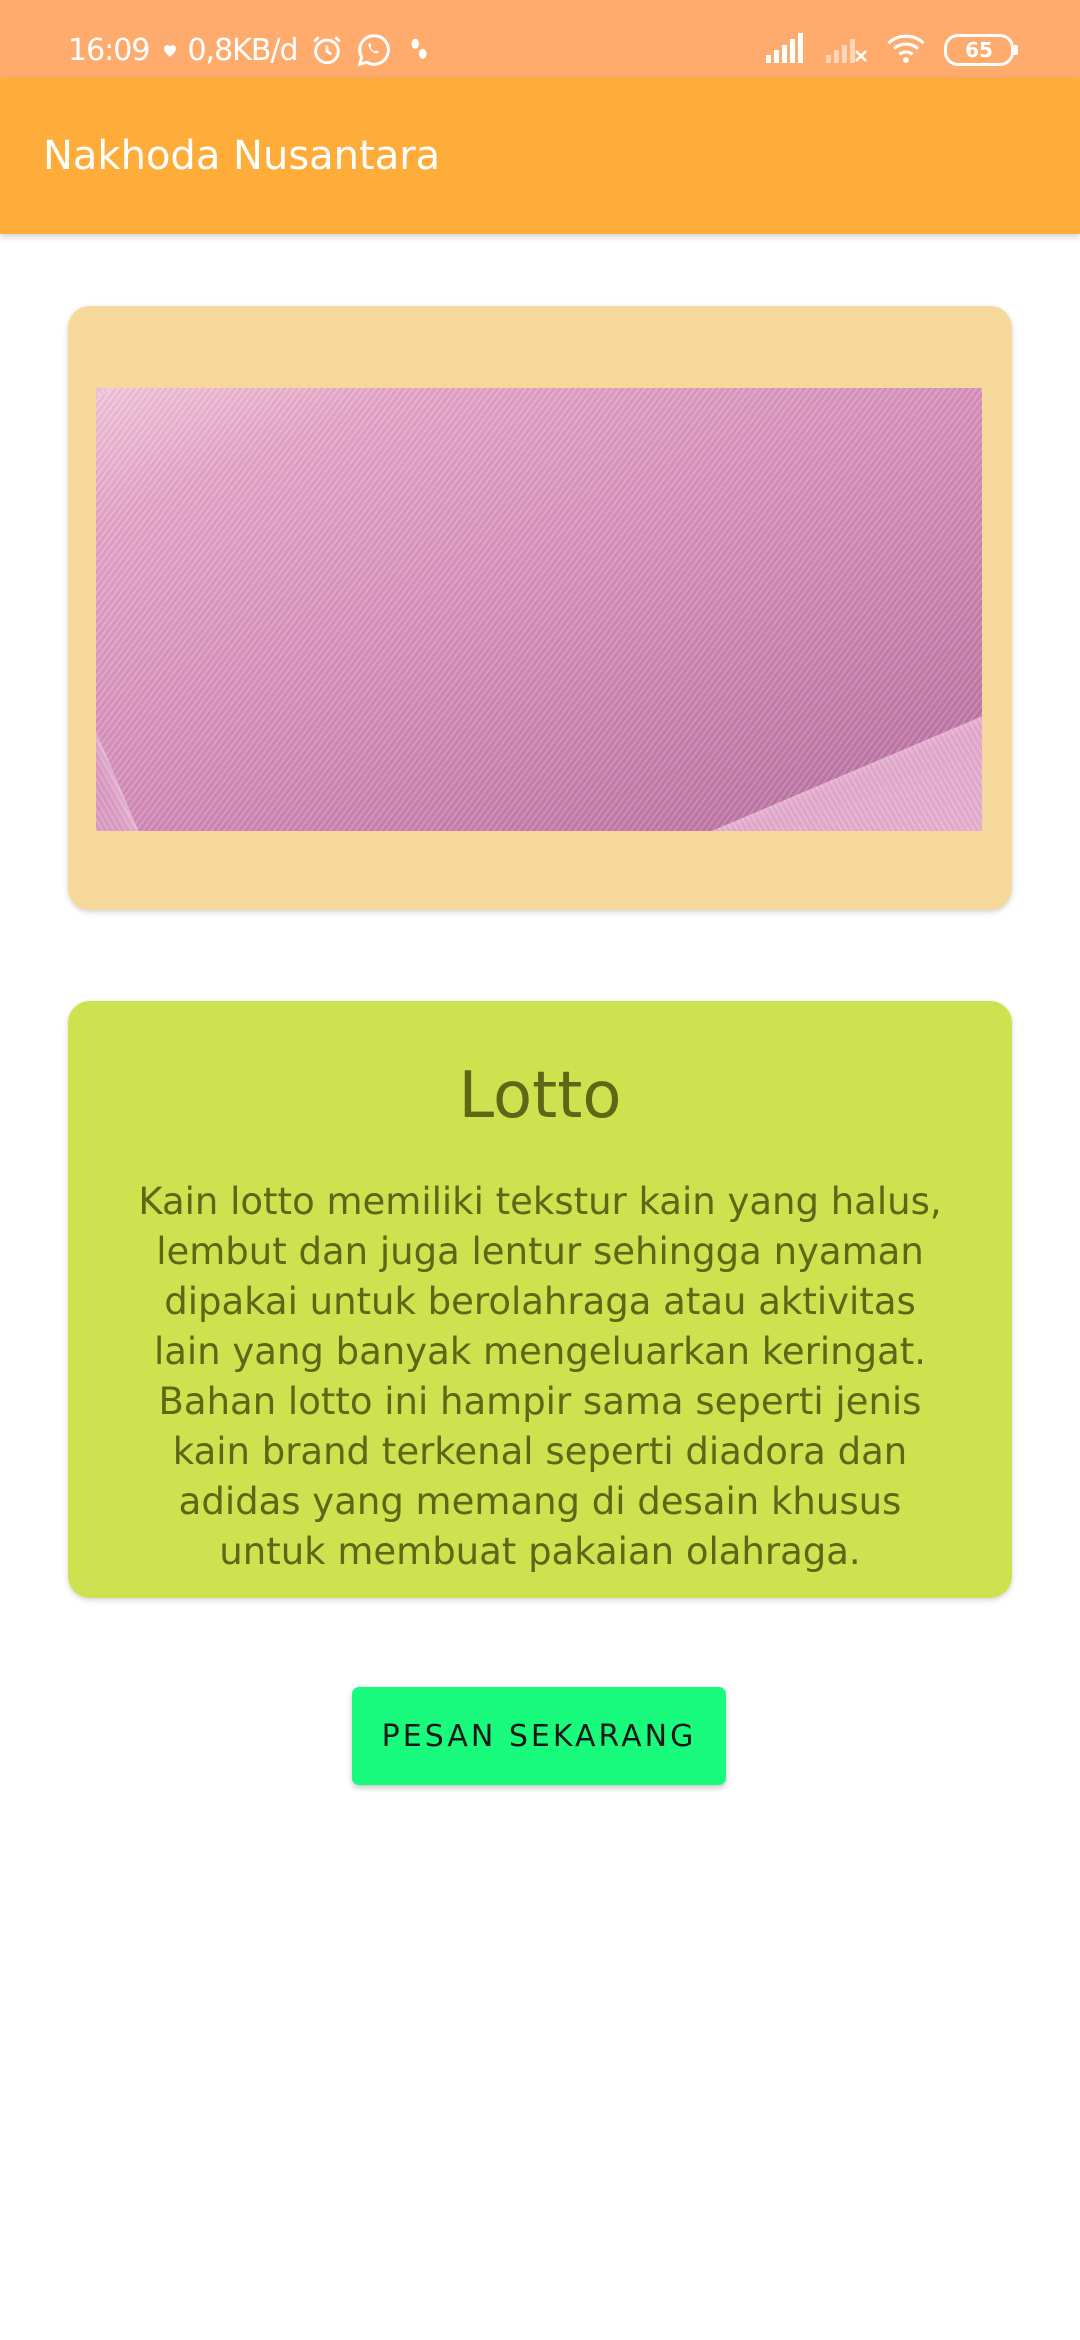  I want to click on status-bar: 16:09 0,8KB/d 65, so click(540, 39).